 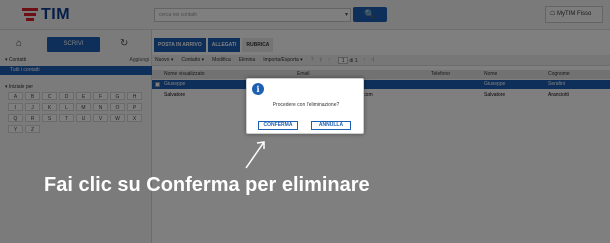 I want to click on confirm-button: CONFERMA, so click(x=278, y=125).